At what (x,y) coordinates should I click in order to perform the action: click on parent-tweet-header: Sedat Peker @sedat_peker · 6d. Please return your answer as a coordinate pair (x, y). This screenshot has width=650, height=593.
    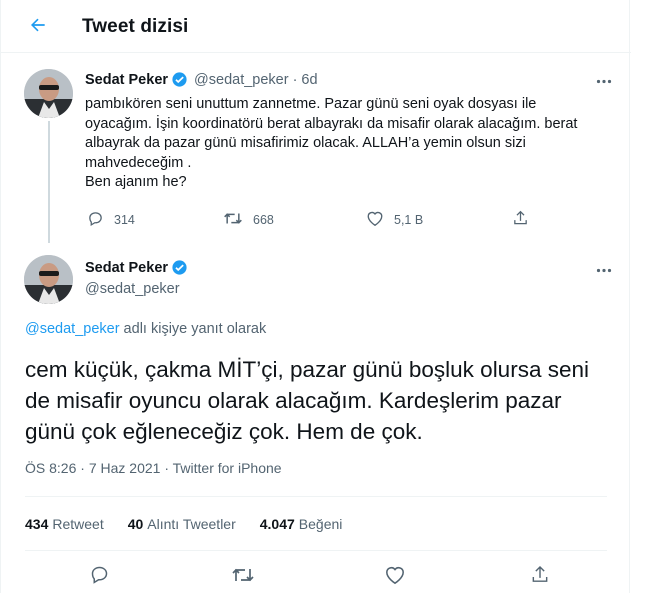
    Looking at the image, I should click on (201, 79).